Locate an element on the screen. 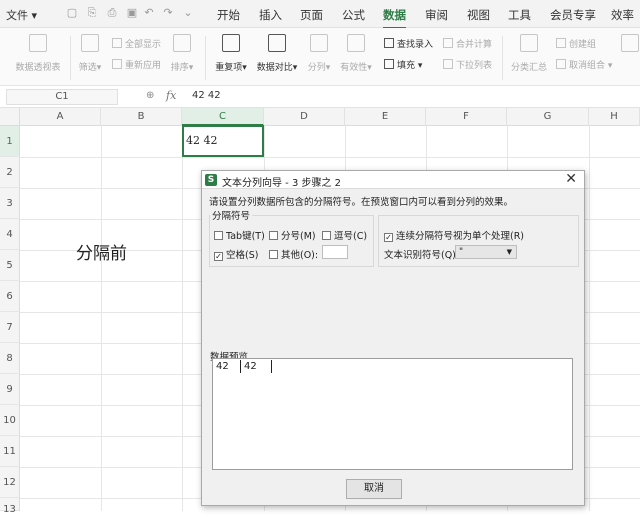  export-icon: ⎘ is located at coordinates (92, 13).